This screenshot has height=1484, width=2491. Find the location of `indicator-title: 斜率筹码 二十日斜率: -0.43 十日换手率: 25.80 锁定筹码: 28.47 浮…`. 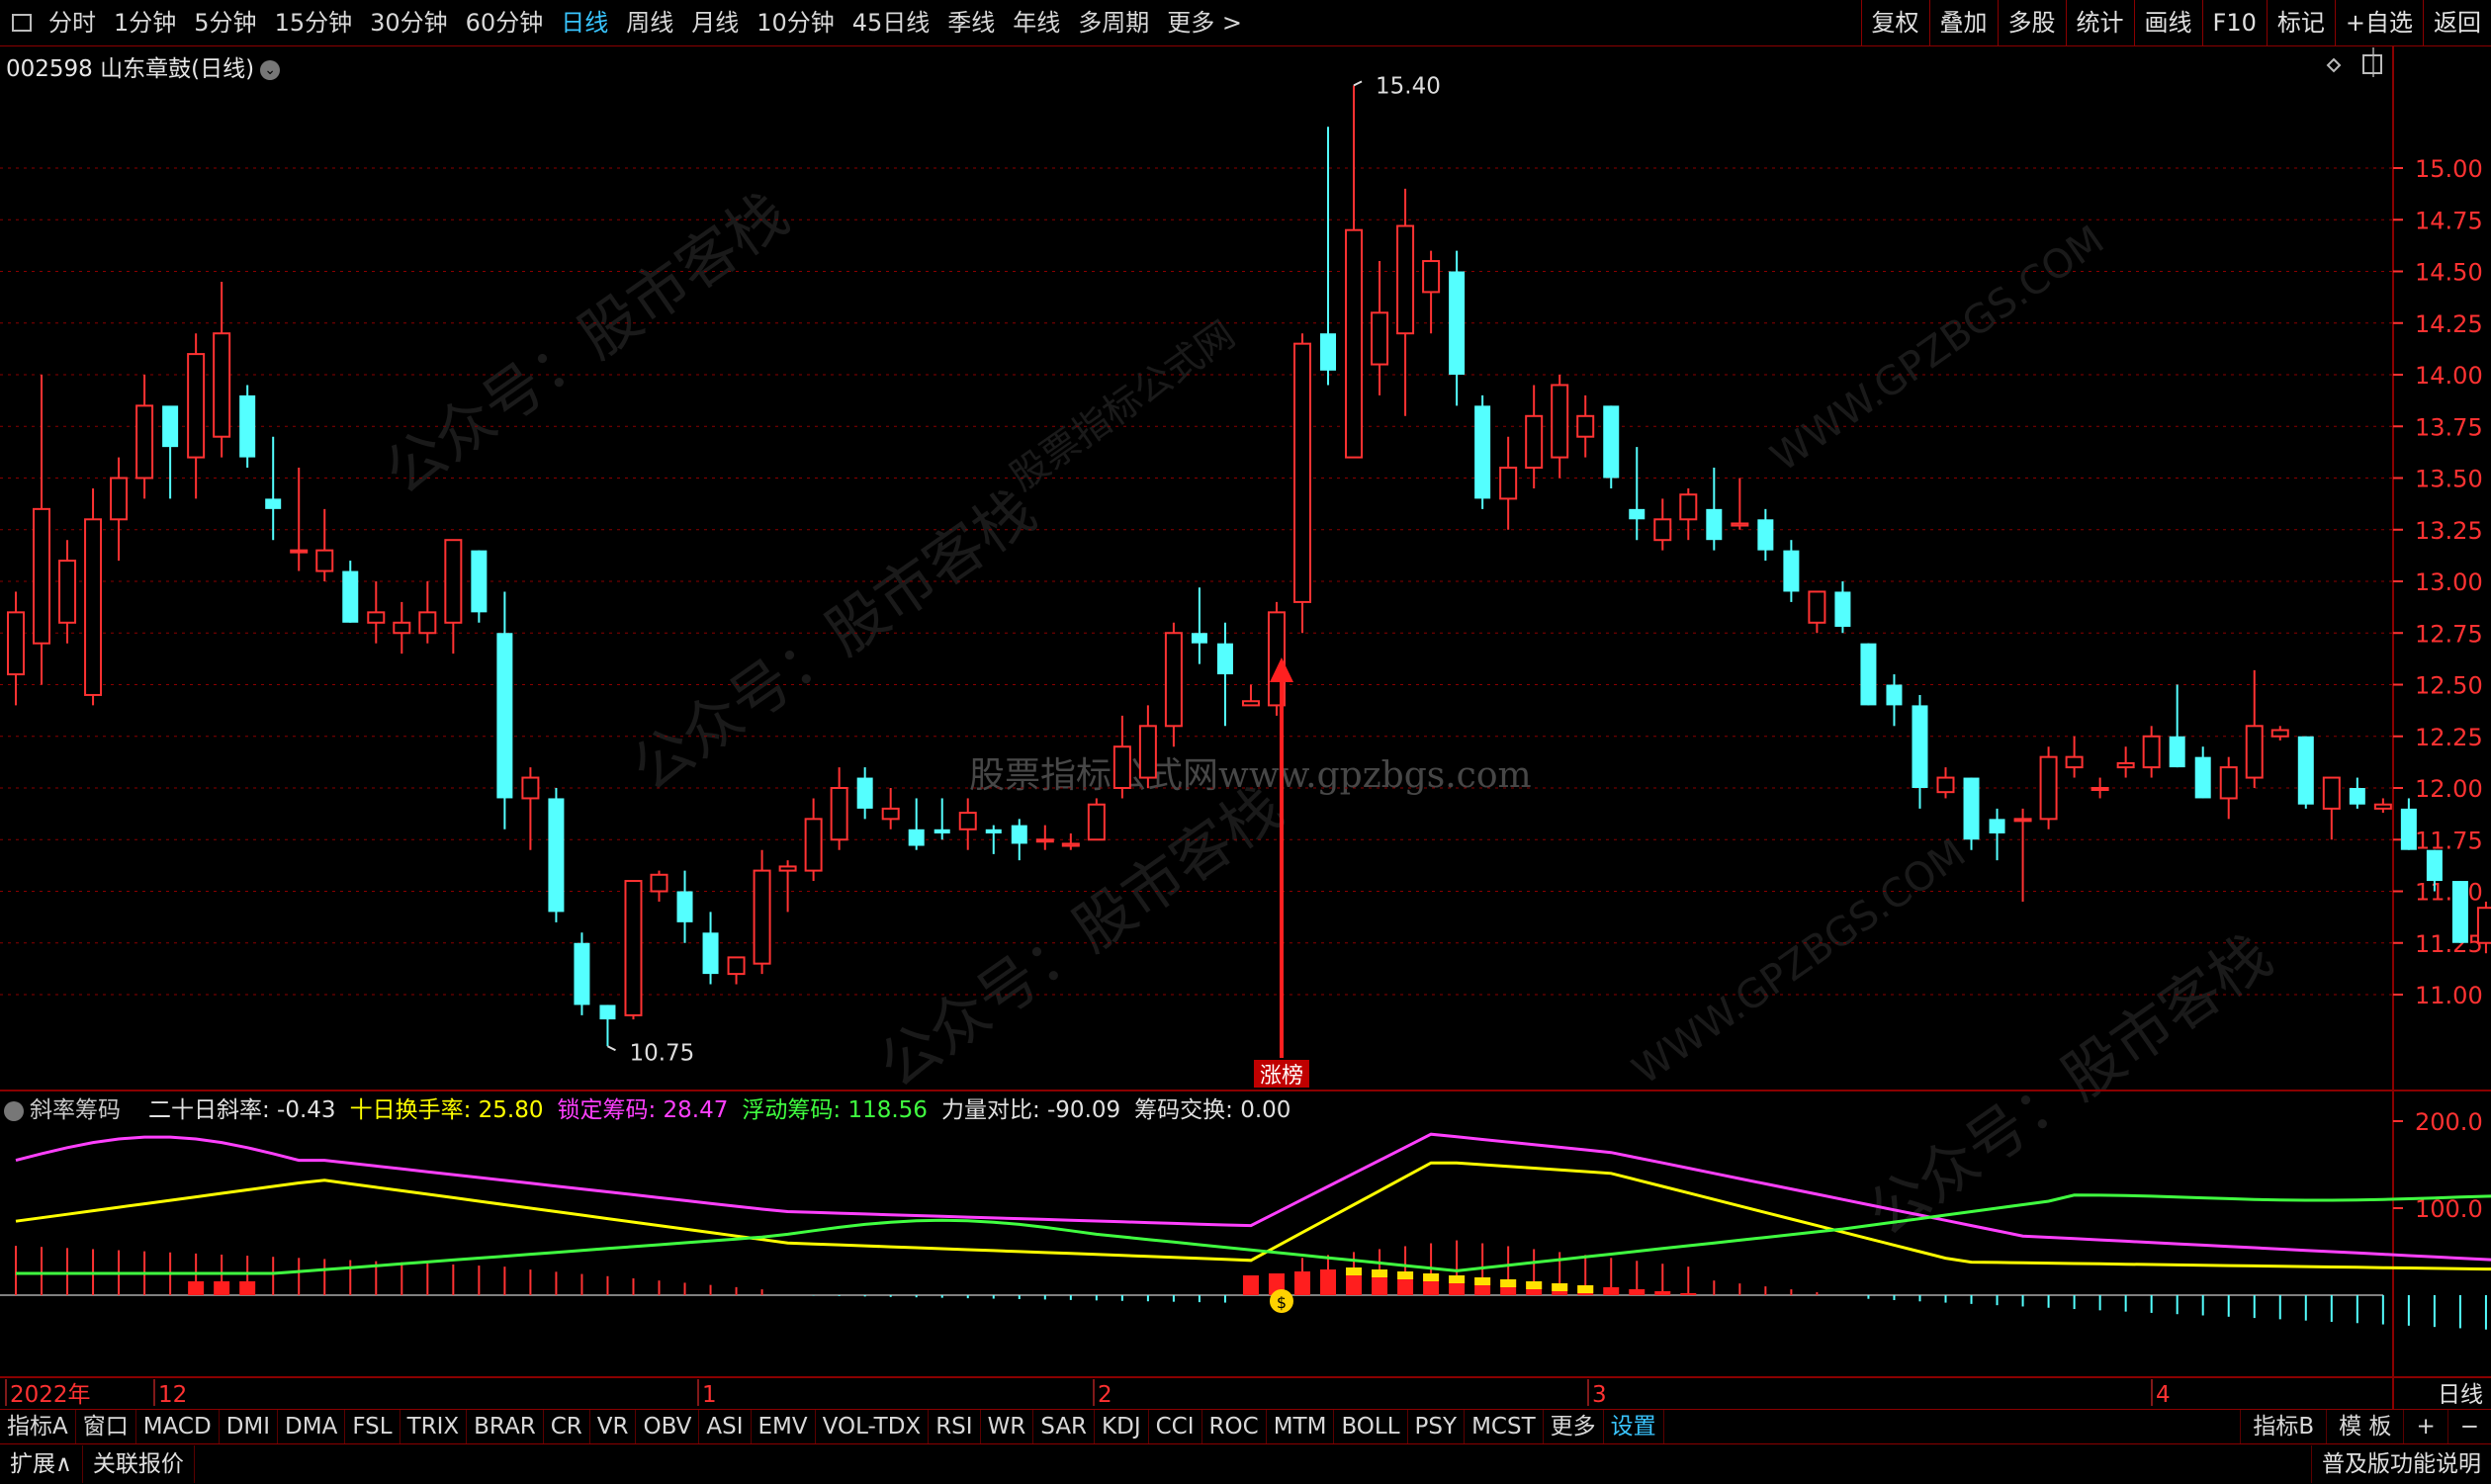

indicator-title: 斜率筹码 二十日斜率: -0.43 十日换手率: 25.80 锁定筹码: 28.47 浮… is located at coordinates (661, 1107).